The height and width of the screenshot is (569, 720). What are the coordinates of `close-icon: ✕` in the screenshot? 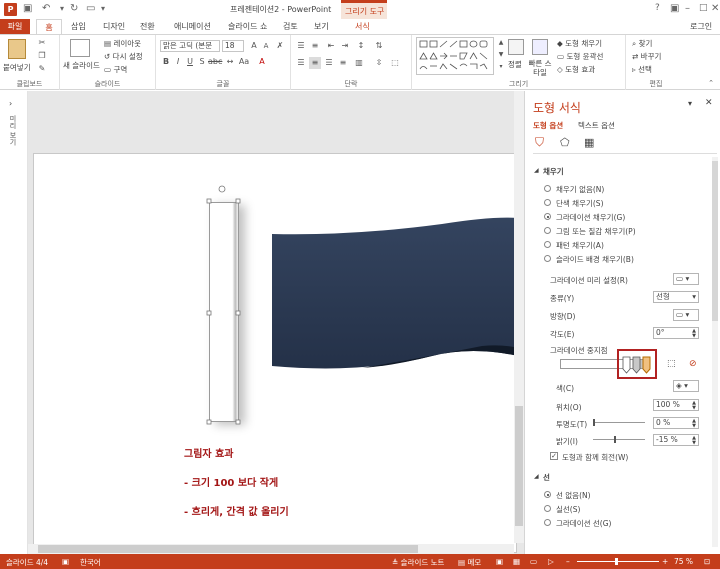 It's located at (715, 8).